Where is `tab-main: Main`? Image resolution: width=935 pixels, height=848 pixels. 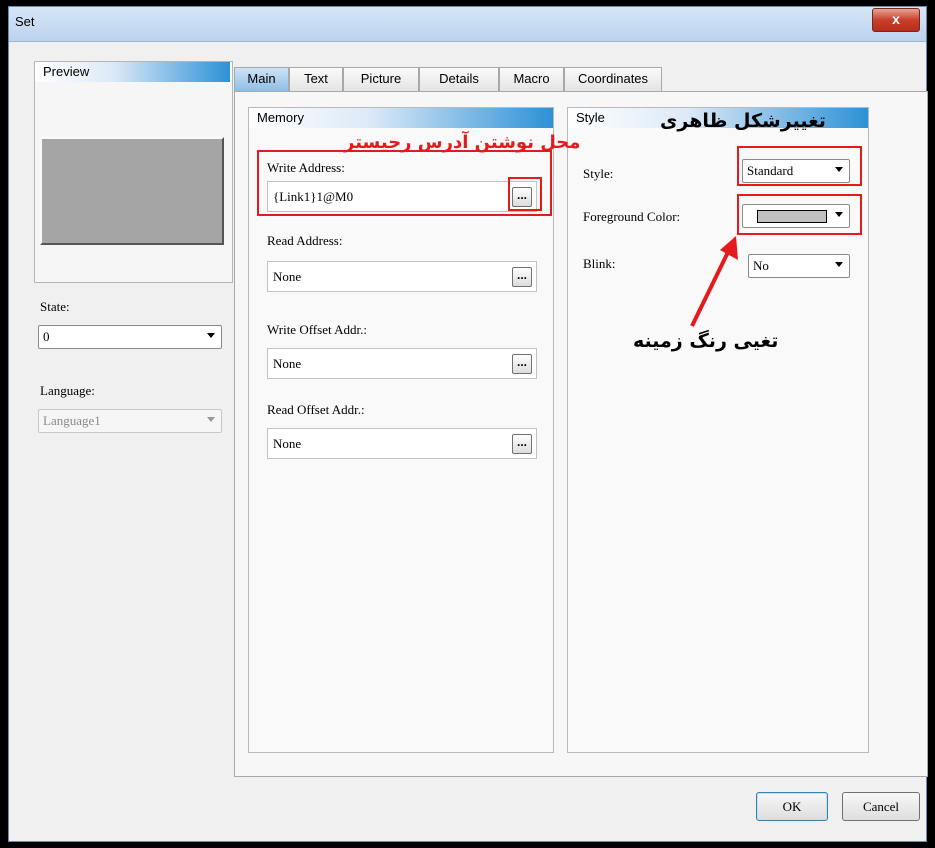
tab-main: Main is located at coordinates (261, 79).